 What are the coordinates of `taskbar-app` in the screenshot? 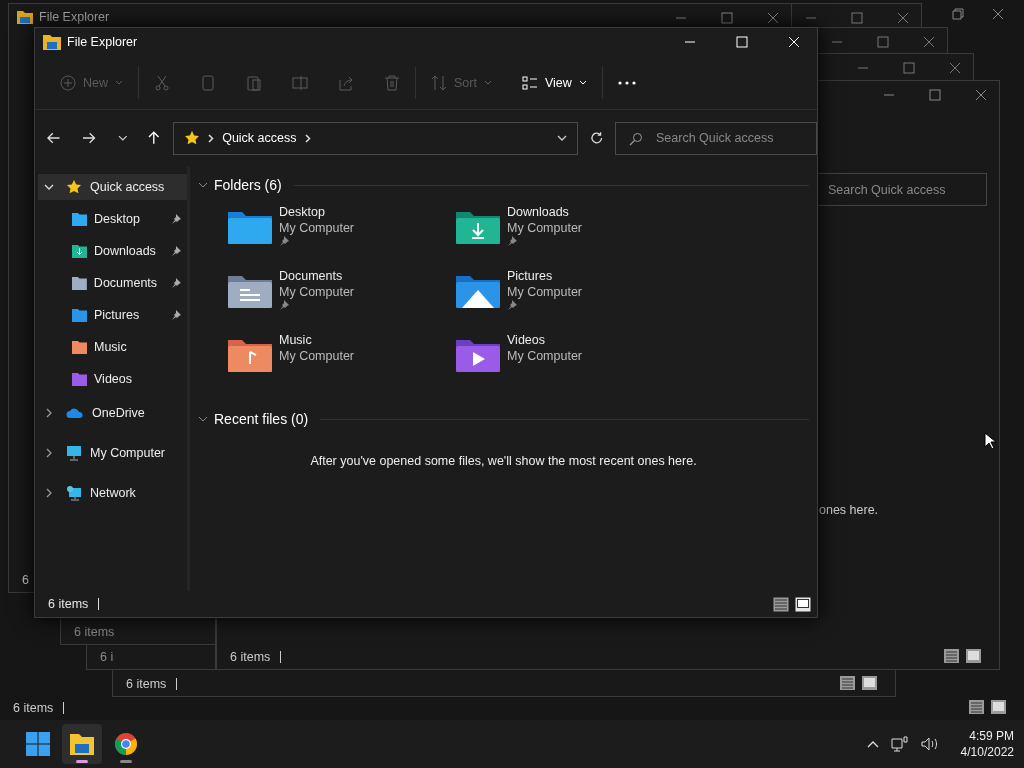 It's located at (82, 744).